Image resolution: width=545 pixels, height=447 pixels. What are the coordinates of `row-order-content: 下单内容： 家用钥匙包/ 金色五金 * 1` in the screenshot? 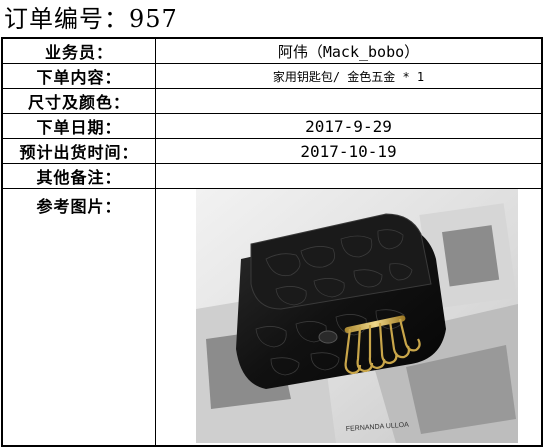 It's located at (272, 76).